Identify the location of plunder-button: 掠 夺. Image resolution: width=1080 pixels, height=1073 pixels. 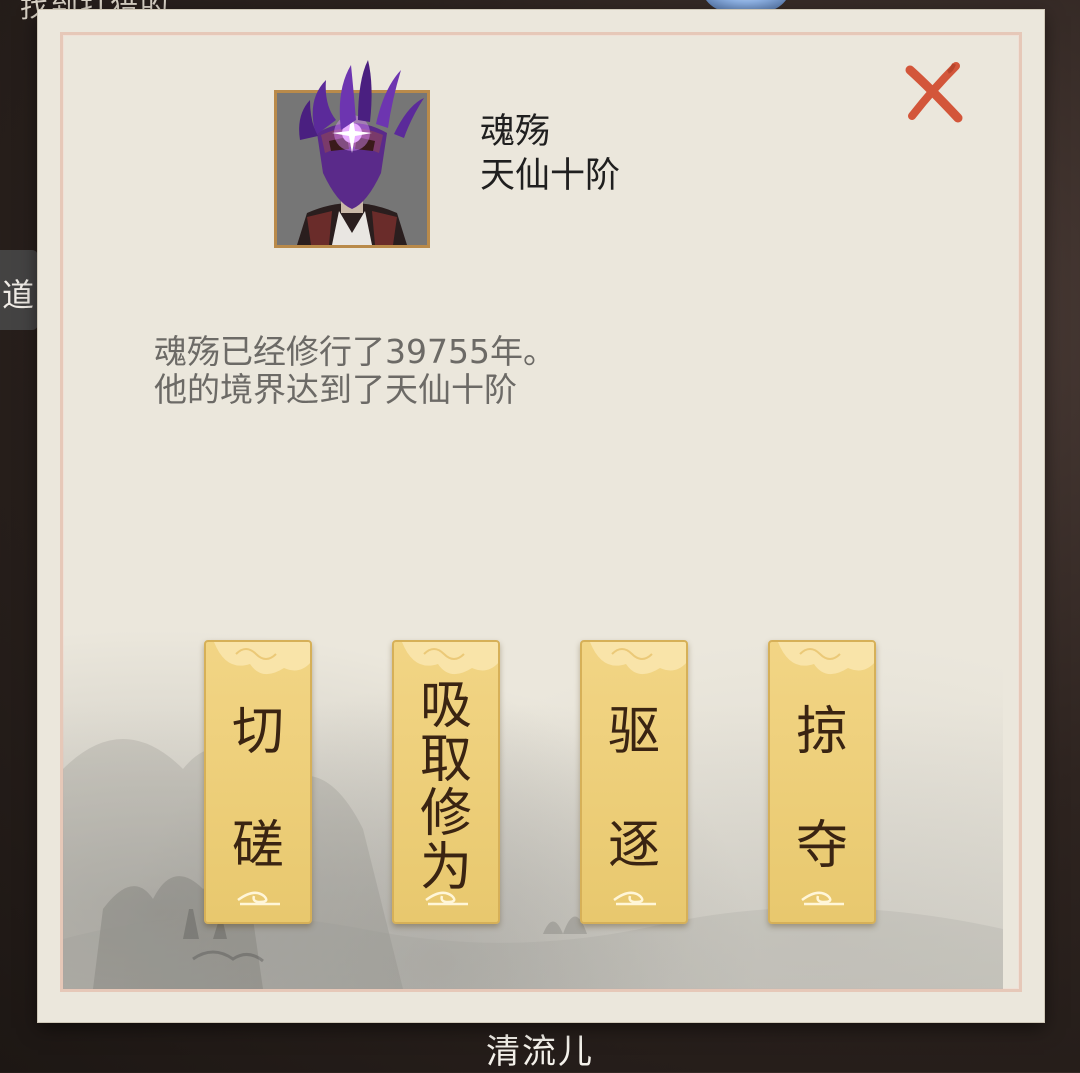
(822, 782).